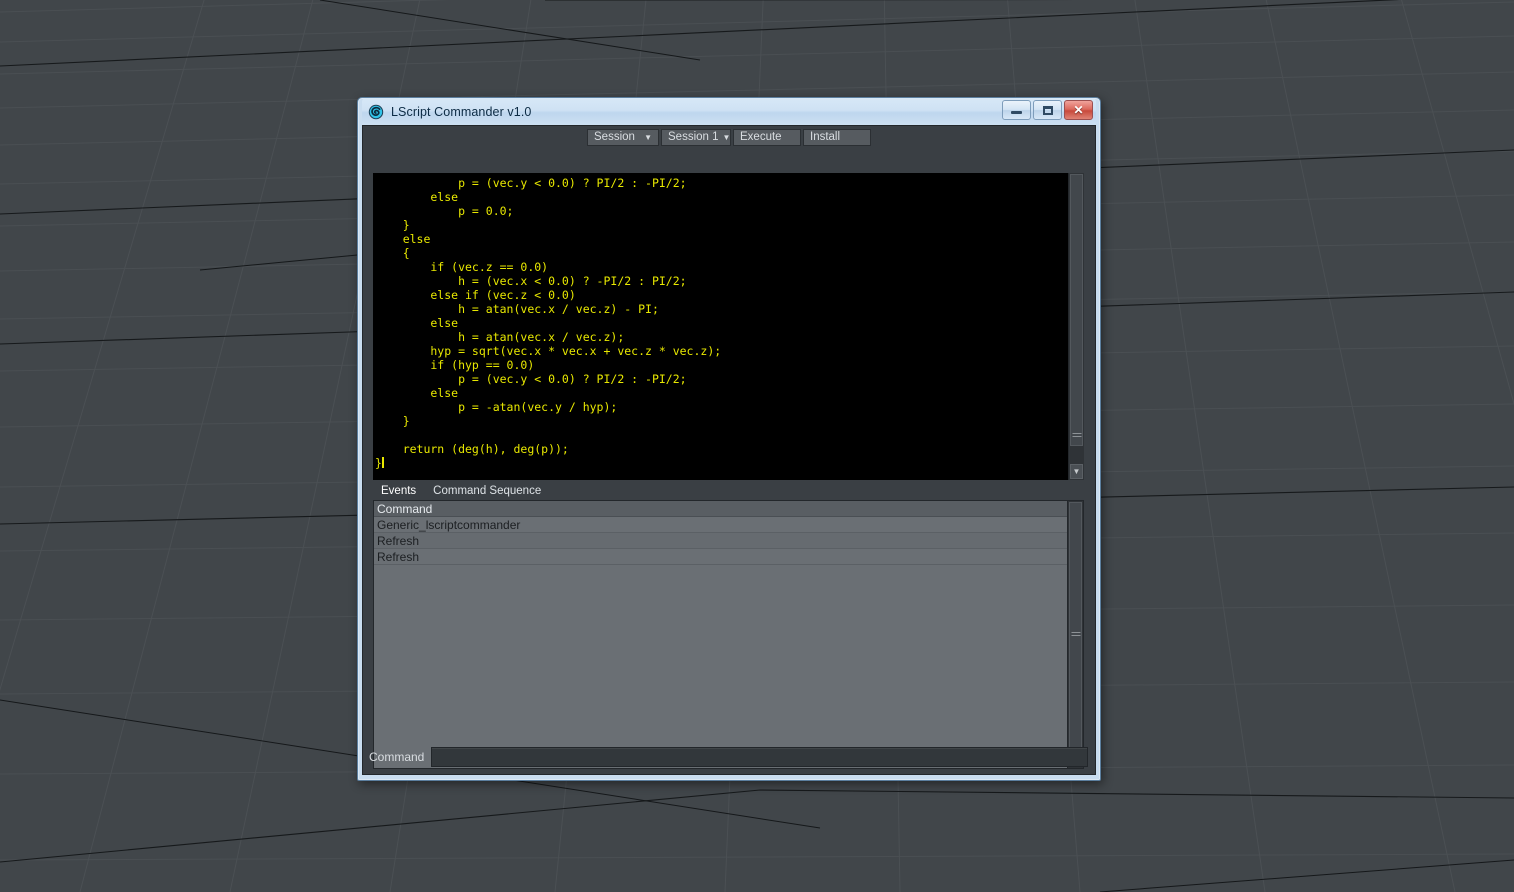 Image resolution: width=1514 pixels, height=892 pixels. Describe the element at coordinates (614, 136) in the screenshot. I see `session-menu-label: Session` at that location.